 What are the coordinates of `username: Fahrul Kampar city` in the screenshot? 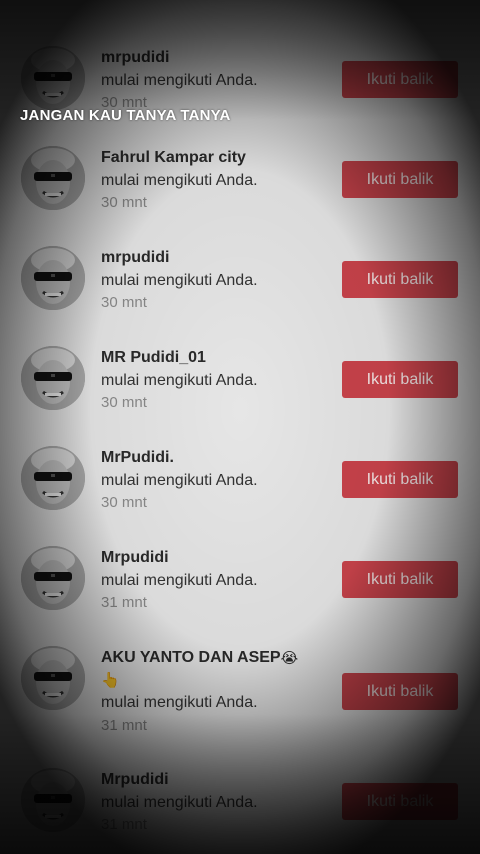 It's located at (173, 158).